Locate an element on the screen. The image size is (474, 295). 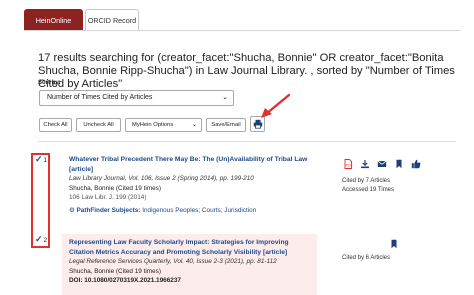
result-2-checkbox: ✓2 is located at coordinates (41, 239).